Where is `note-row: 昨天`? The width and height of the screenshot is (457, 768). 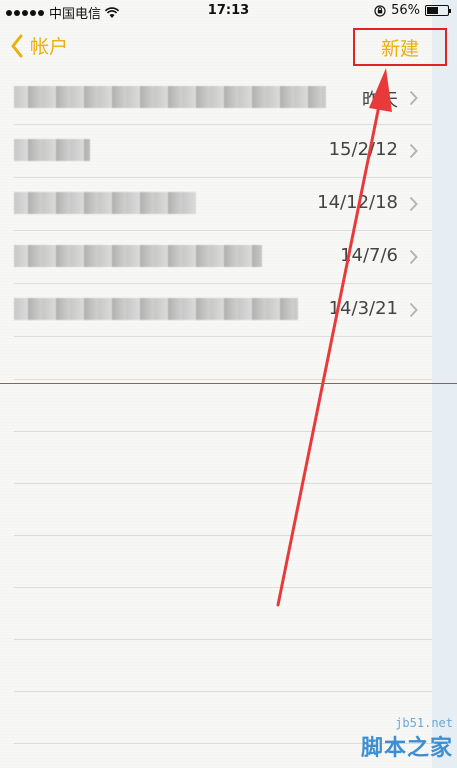
note-row: 昨天 is located at coordinates (223, 98).